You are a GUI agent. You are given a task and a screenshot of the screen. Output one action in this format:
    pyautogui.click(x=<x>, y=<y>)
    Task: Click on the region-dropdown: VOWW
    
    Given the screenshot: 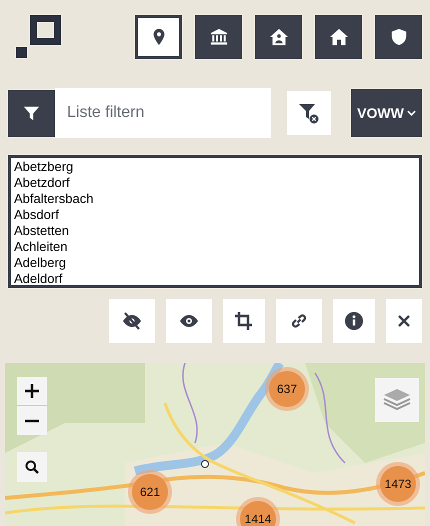 What is the action you would take?
    pyautogui.click(x=386, y=113)
    